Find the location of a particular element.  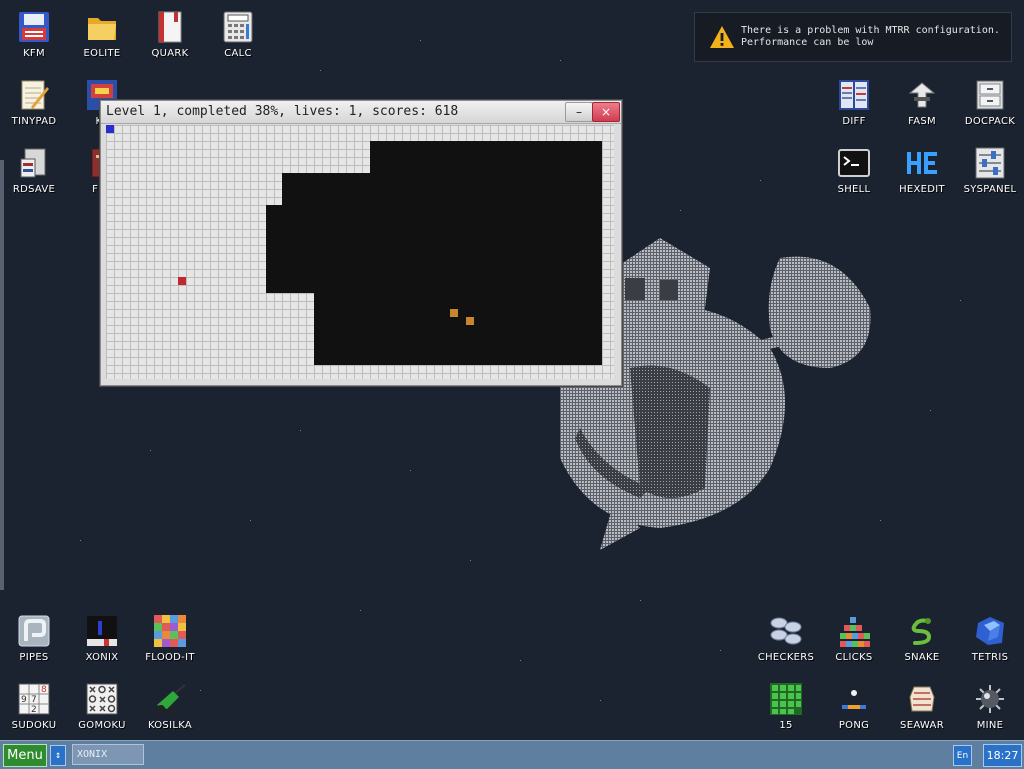

desktop-icon-quark: QUARK is located at coordinates (170, 35).